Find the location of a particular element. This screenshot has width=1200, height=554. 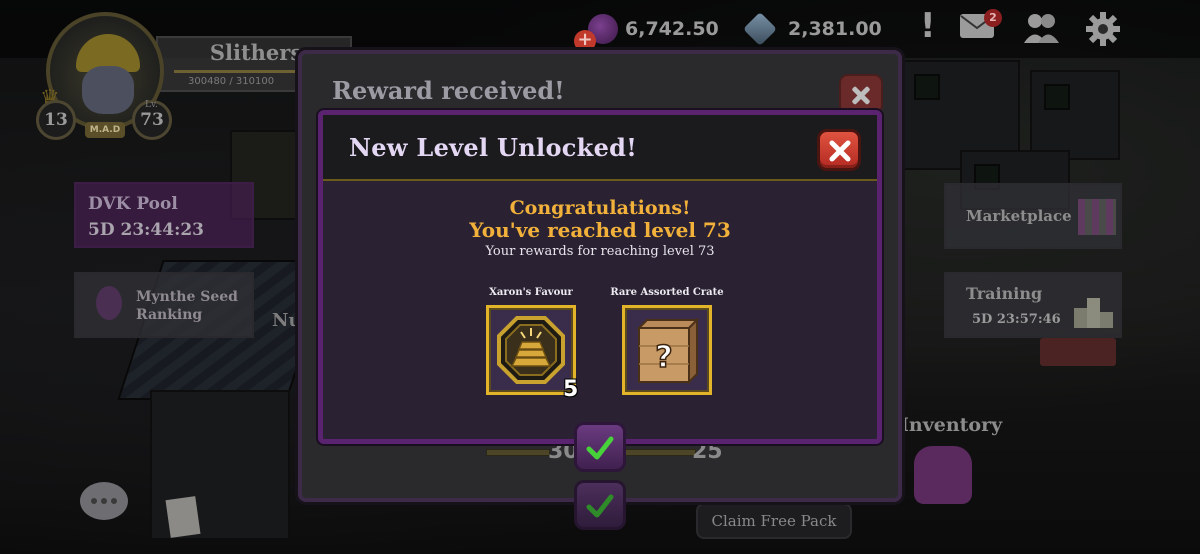

close-button is located at coordinates (839, 150).